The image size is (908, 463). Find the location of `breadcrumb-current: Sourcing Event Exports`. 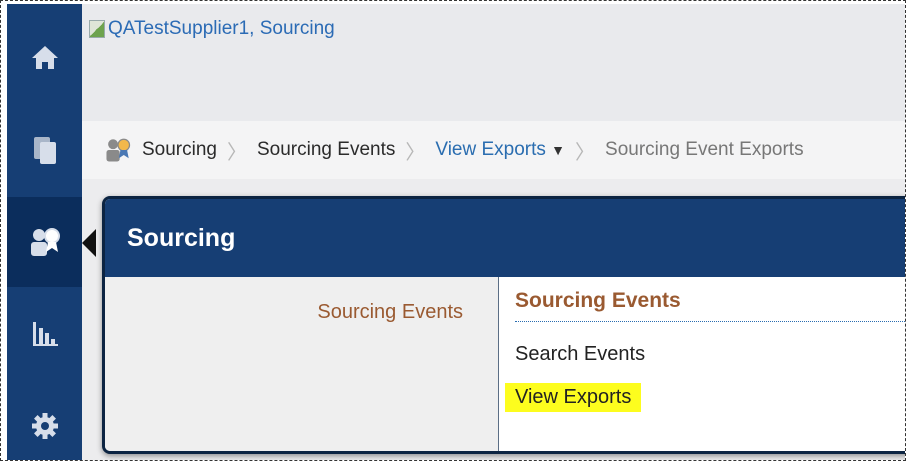

breadcrumb-current: Sourcing Event Exports is located at coordinates (704, 149).